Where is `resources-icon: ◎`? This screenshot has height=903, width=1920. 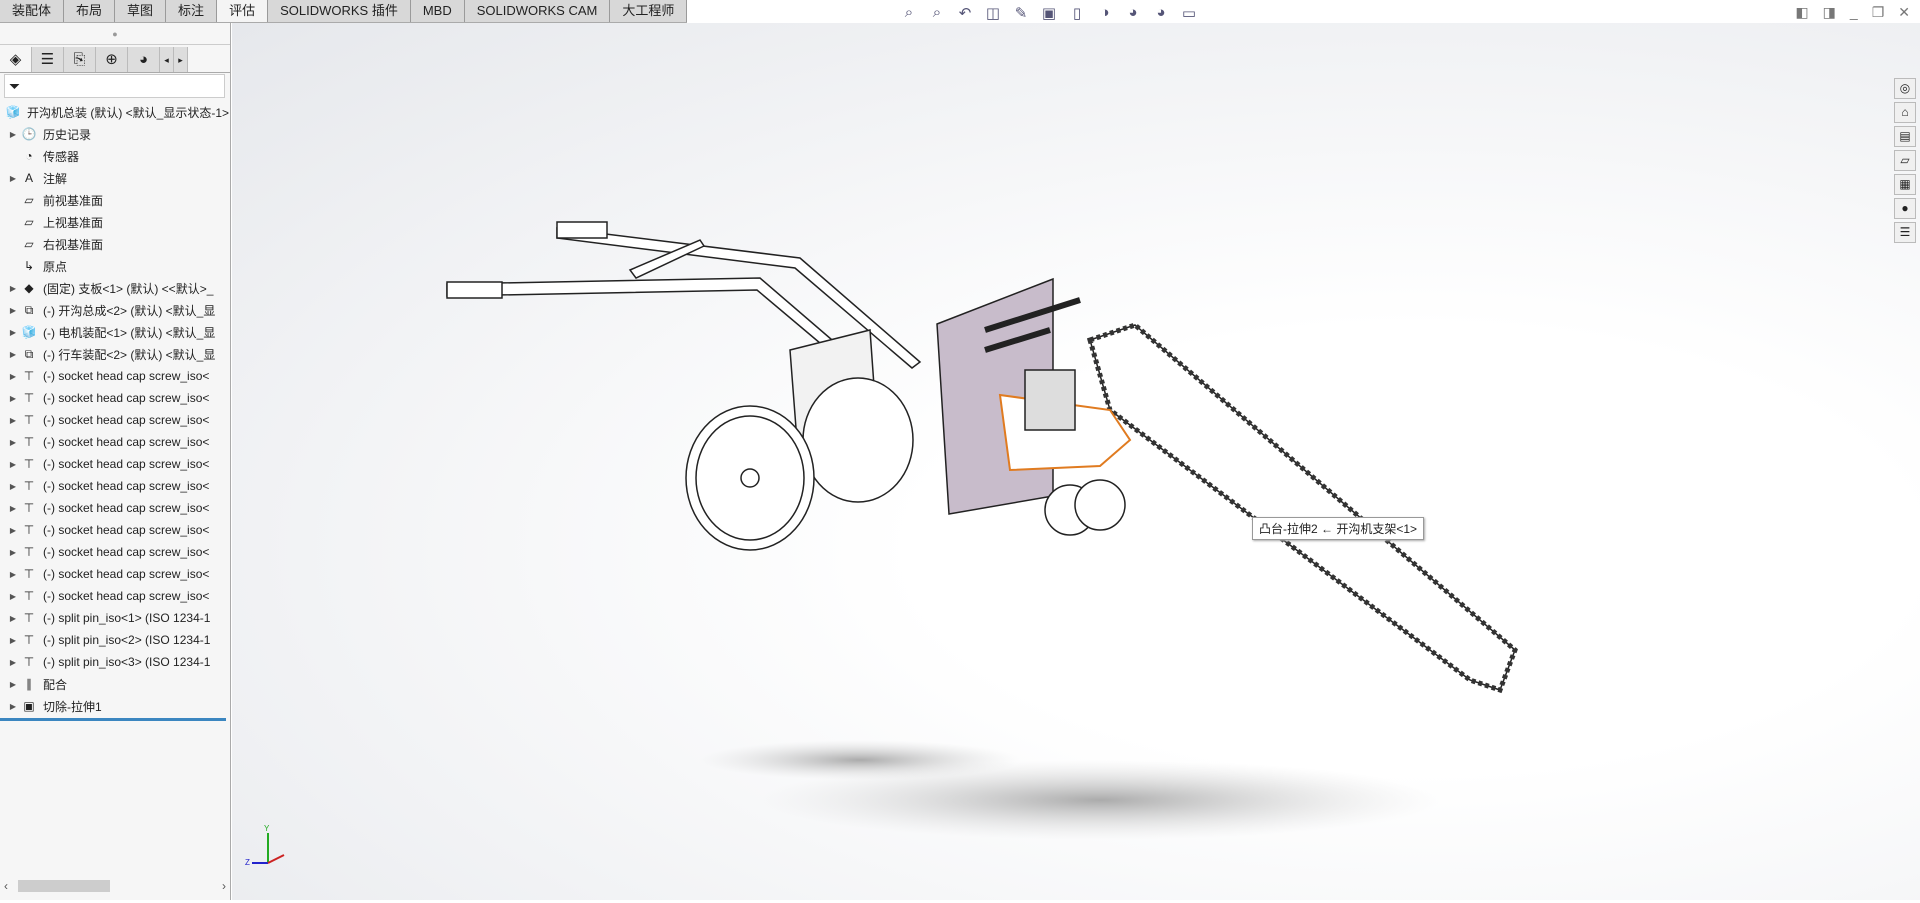
resources-icon: ◎ is located at coordinates (1905, 88).